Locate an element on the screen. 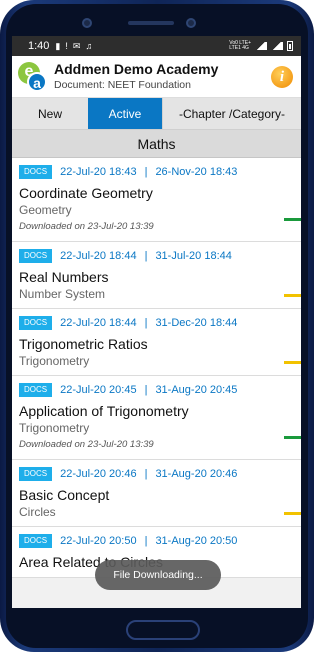 This screenshot has width=320, height=652. item-title: Real Numbers is located at coordinates (64, 277).